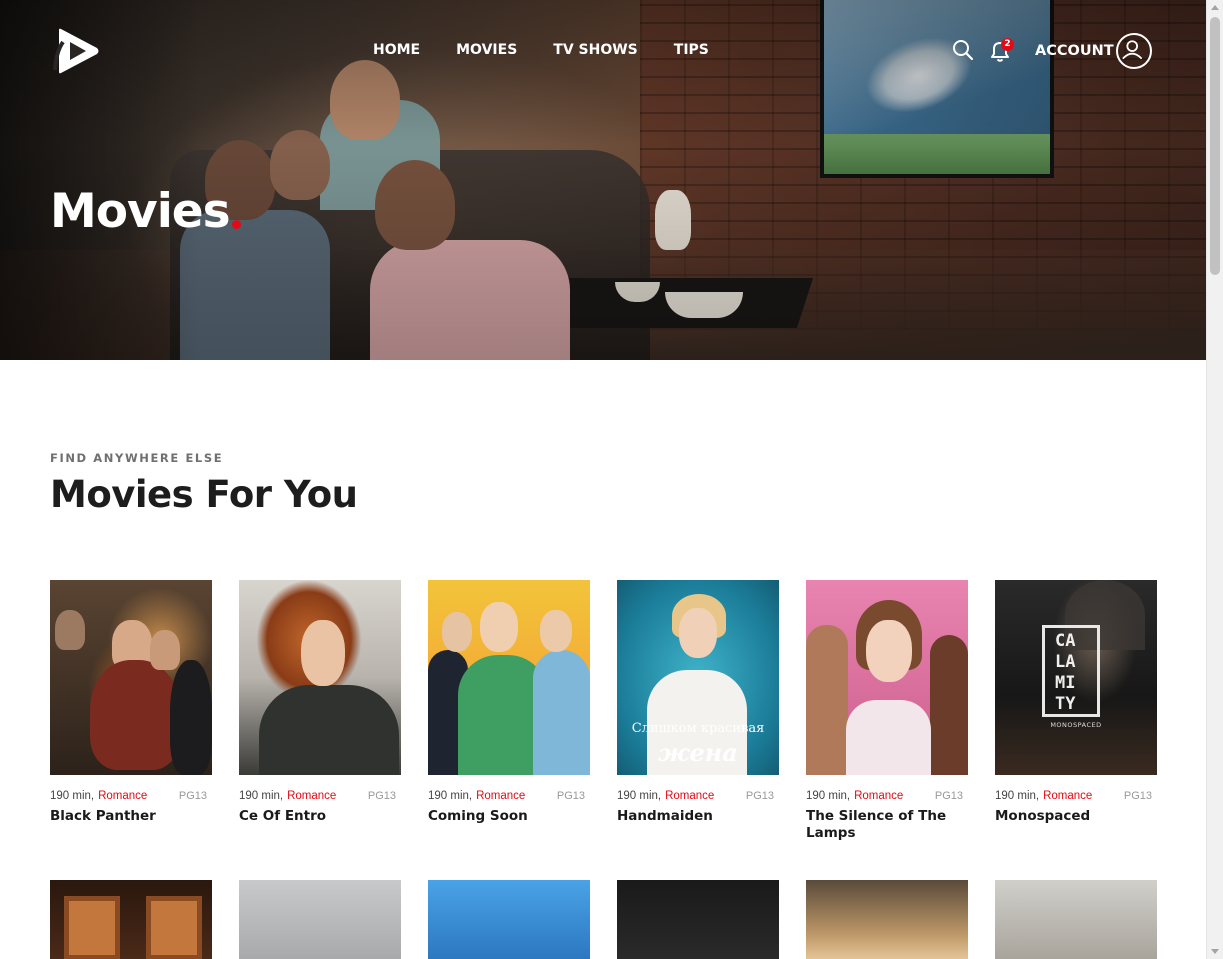  Describe the element at coordinates (204, 494) in the screenshot. I see `section-title: Movies For You` at that location.